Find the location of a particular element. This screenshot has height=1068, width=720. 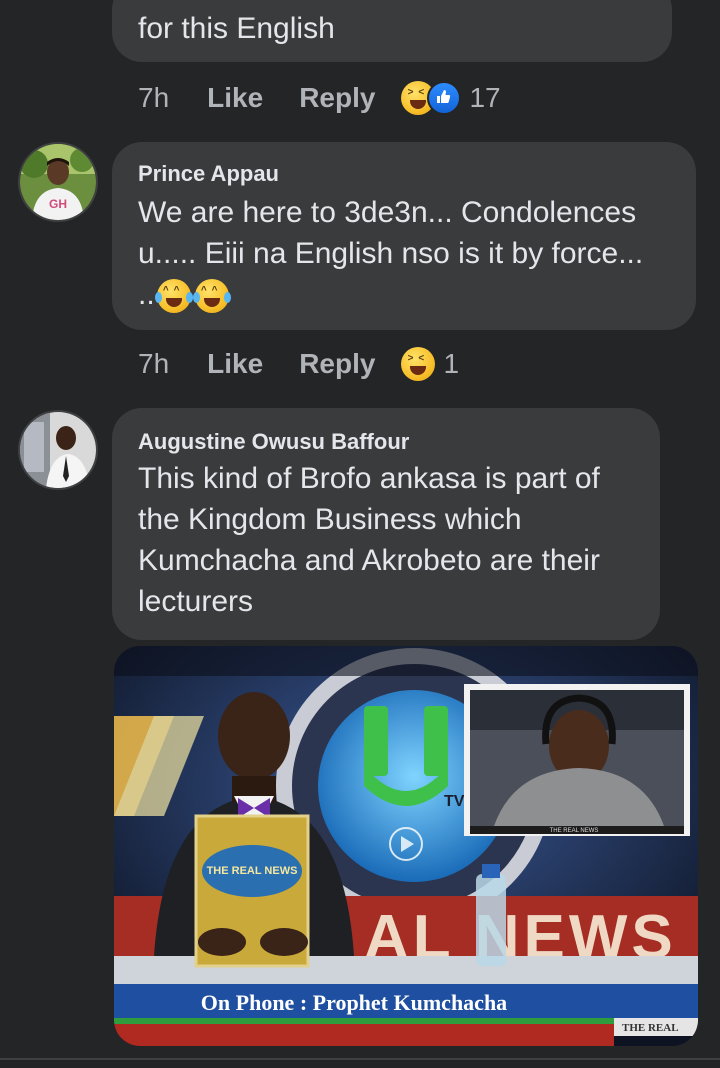

laughing-face-icon: >< is located at coordinates (418, 364).